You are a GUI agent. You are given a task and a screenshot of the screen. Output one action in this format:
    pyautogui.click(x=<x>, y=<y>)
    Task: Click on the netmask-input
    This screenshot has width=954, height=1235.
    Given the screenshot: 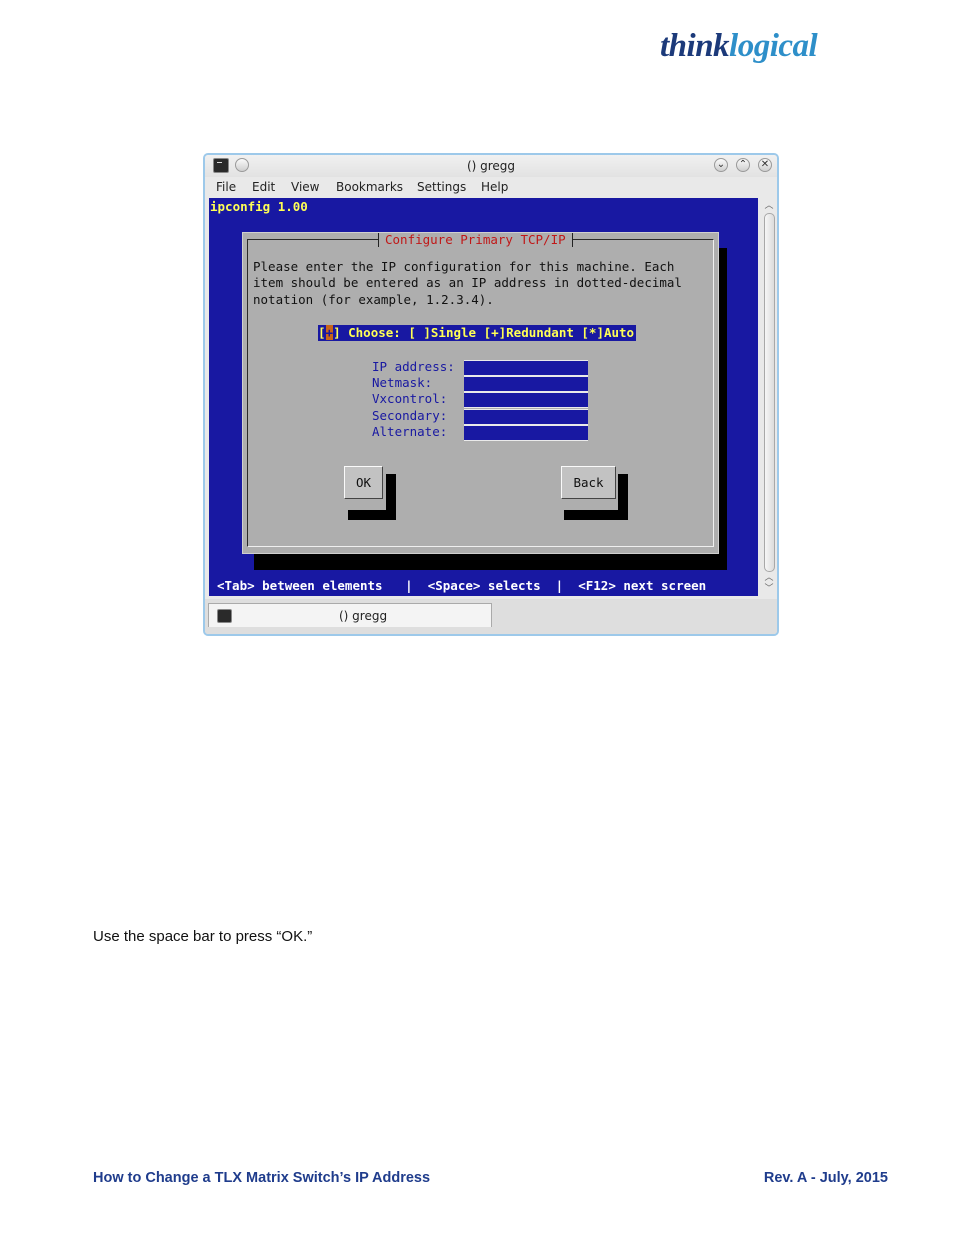 What is the action you would take?
    pyautogui.click(x=526, y=384)
    